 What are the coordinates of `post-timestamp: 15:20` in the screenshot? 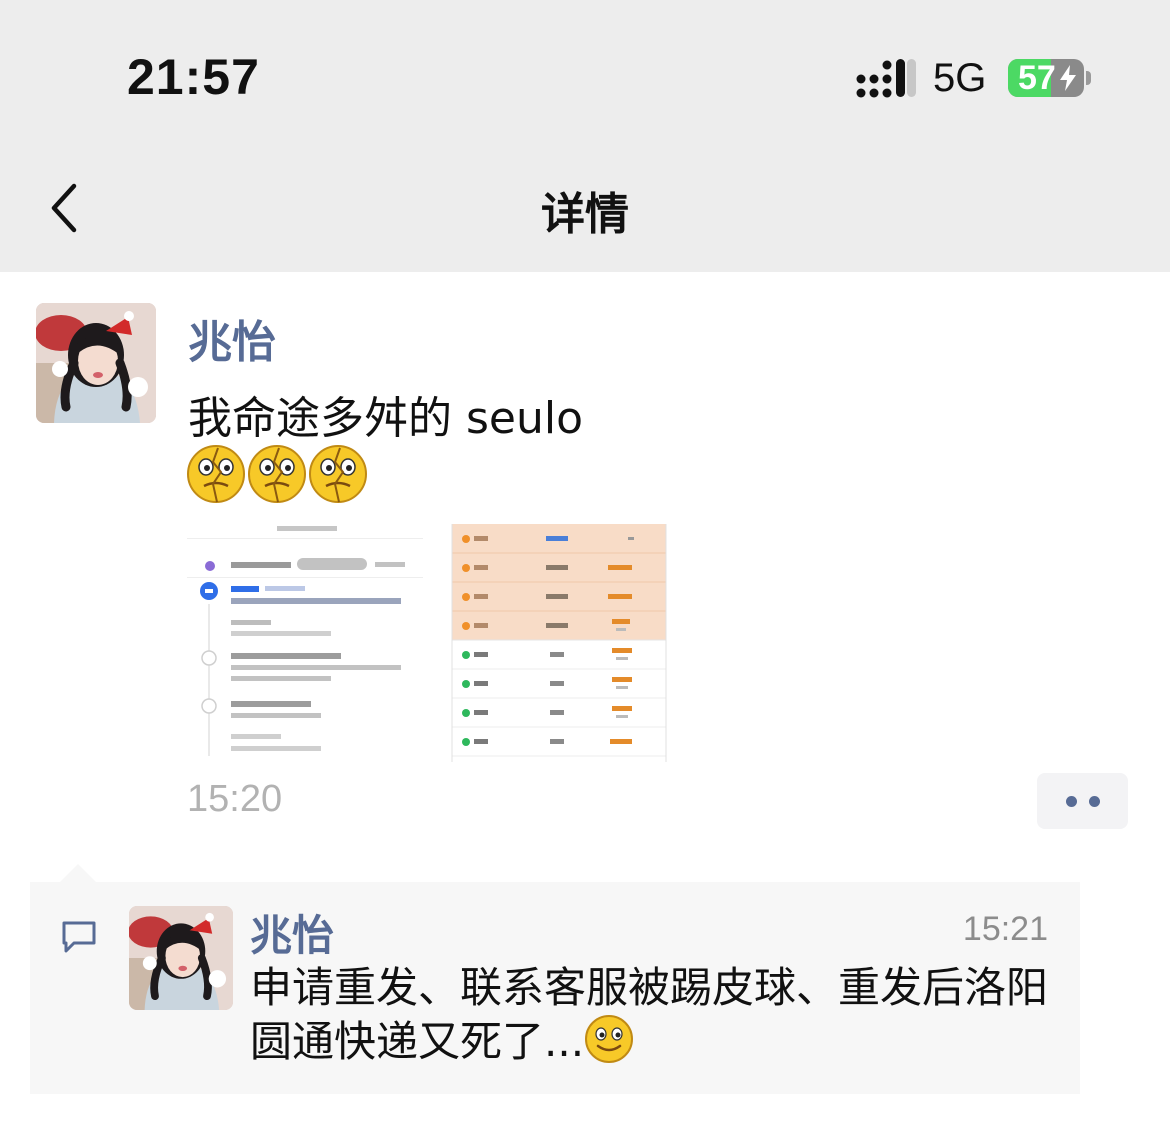 It's located at (235, 799).